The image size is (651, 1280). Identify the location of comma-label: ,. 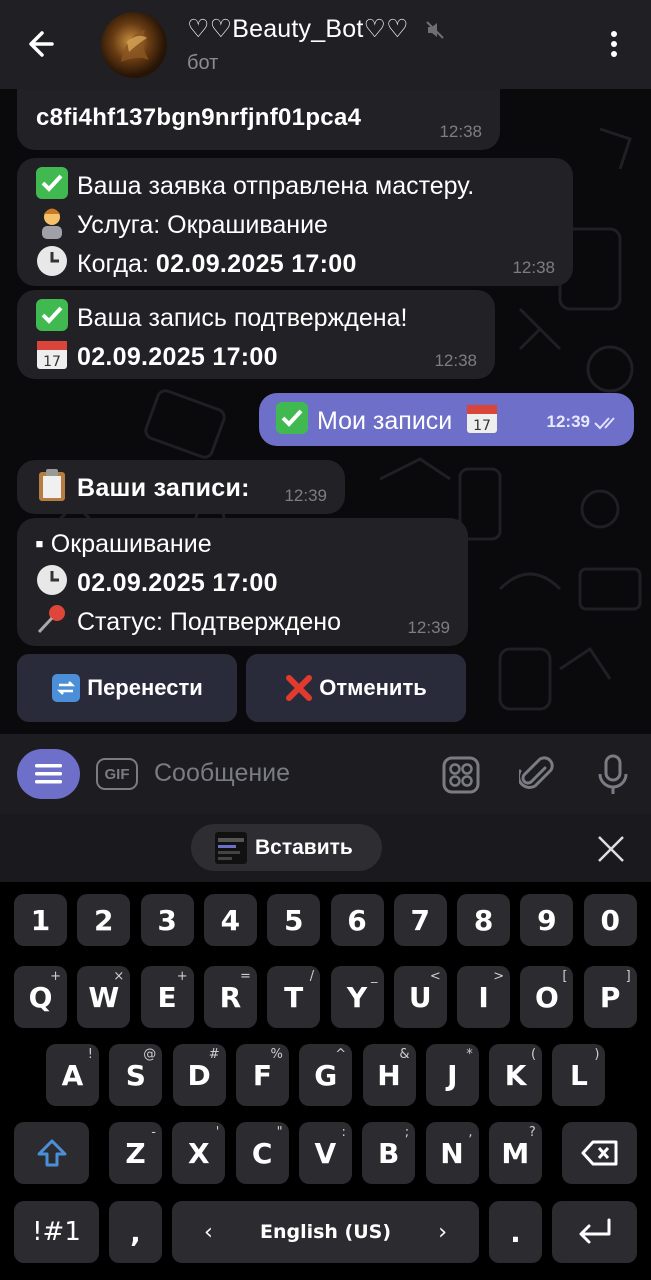
(135, 1232).